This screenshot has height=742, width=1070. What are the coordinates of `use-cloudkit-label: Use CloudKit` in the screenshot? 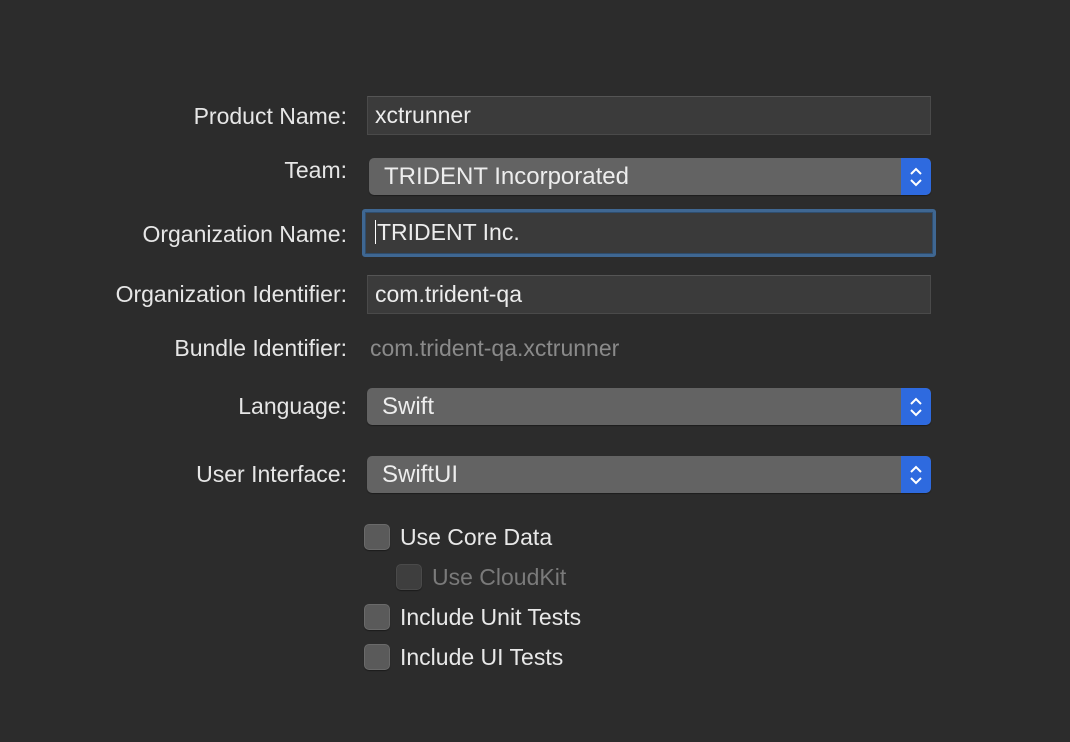 It's located at (499, 576).